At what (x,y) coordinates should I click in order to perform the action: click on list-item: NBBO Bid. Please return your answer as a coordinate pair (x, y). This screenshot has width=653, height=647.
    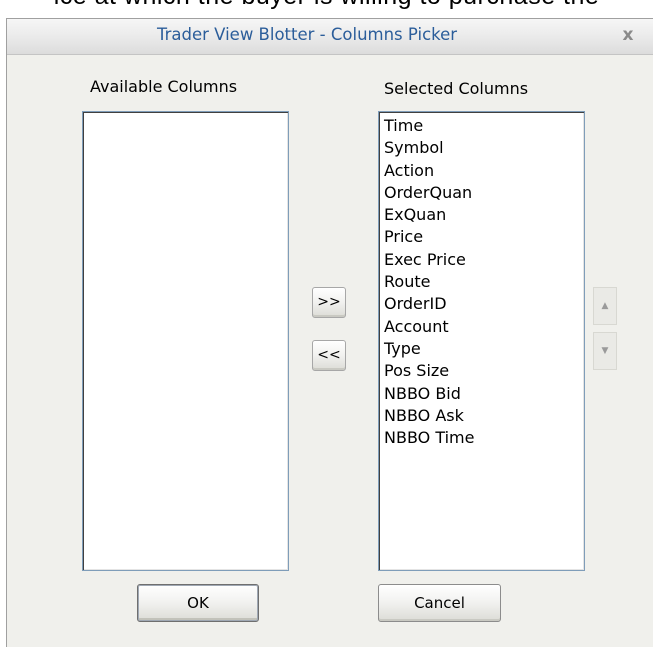
    Looking at the image, I should click on (429, 394).